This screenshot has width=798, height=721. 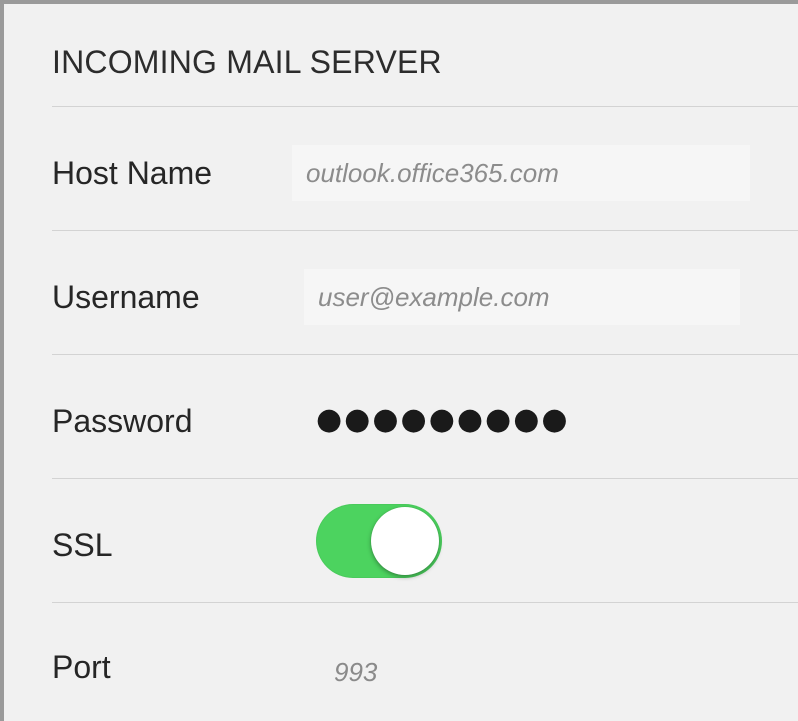 What do you see at coordinates (122, 421) in the screenshot?
I see `password-label: Password` at bounding box center [122, 421].